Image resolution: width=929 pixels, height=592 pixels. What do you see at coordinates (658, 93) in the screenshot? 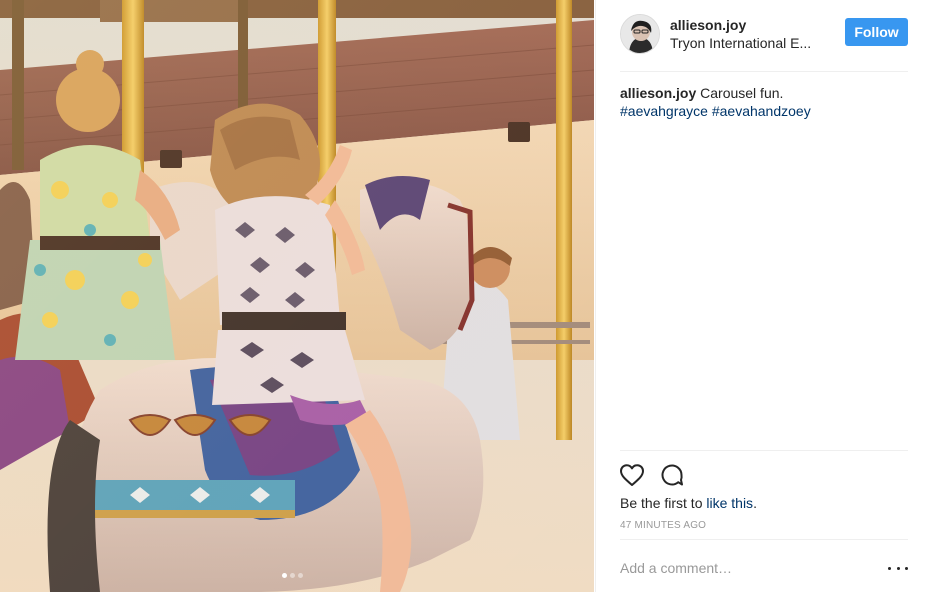
I see `caption-username: allieson.joy` at bounding box center [658, 93].